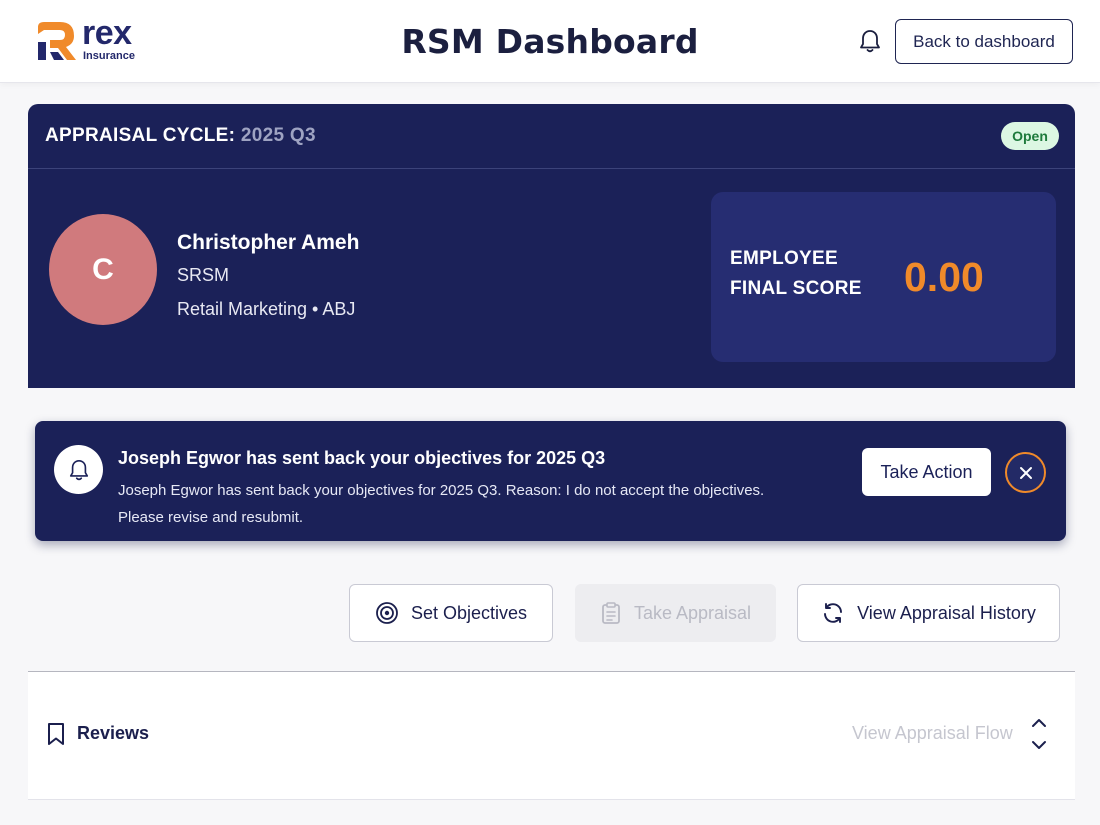 This screenshot has height=825, width=1100. I want to click on final-score-value: 0.00, so click(944, 277).